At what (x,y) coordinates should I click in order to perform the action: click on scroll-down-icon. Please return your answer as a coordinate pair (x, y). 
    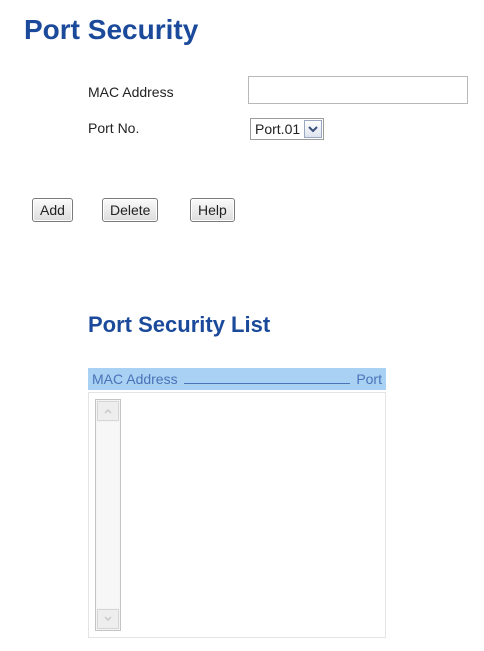
    Looking at the image, I should click on (108, 619).